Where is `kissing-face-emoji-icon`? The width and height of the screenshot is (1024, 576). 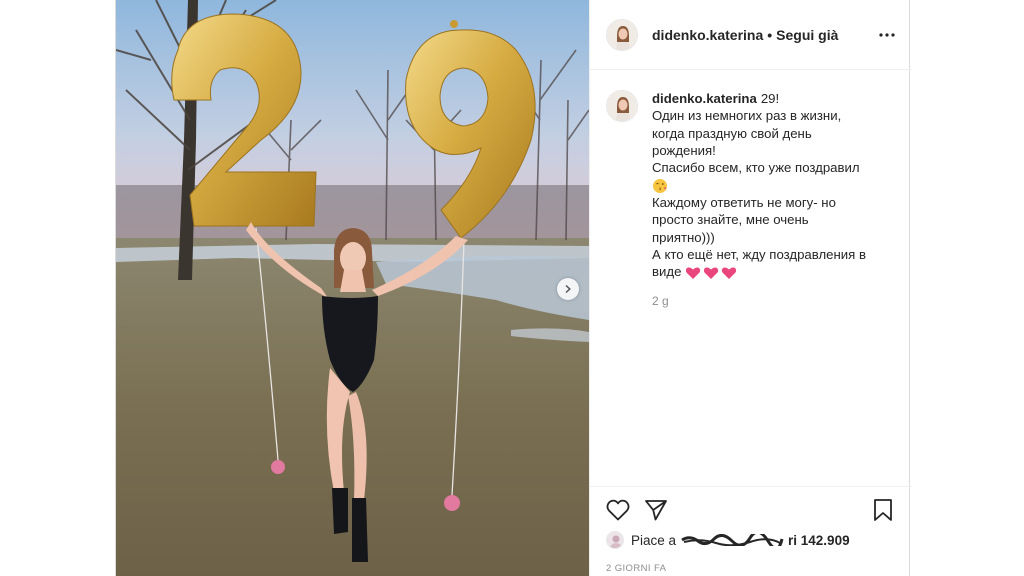
kissing-face-emoji-icon is located at coordinates (660, 186).